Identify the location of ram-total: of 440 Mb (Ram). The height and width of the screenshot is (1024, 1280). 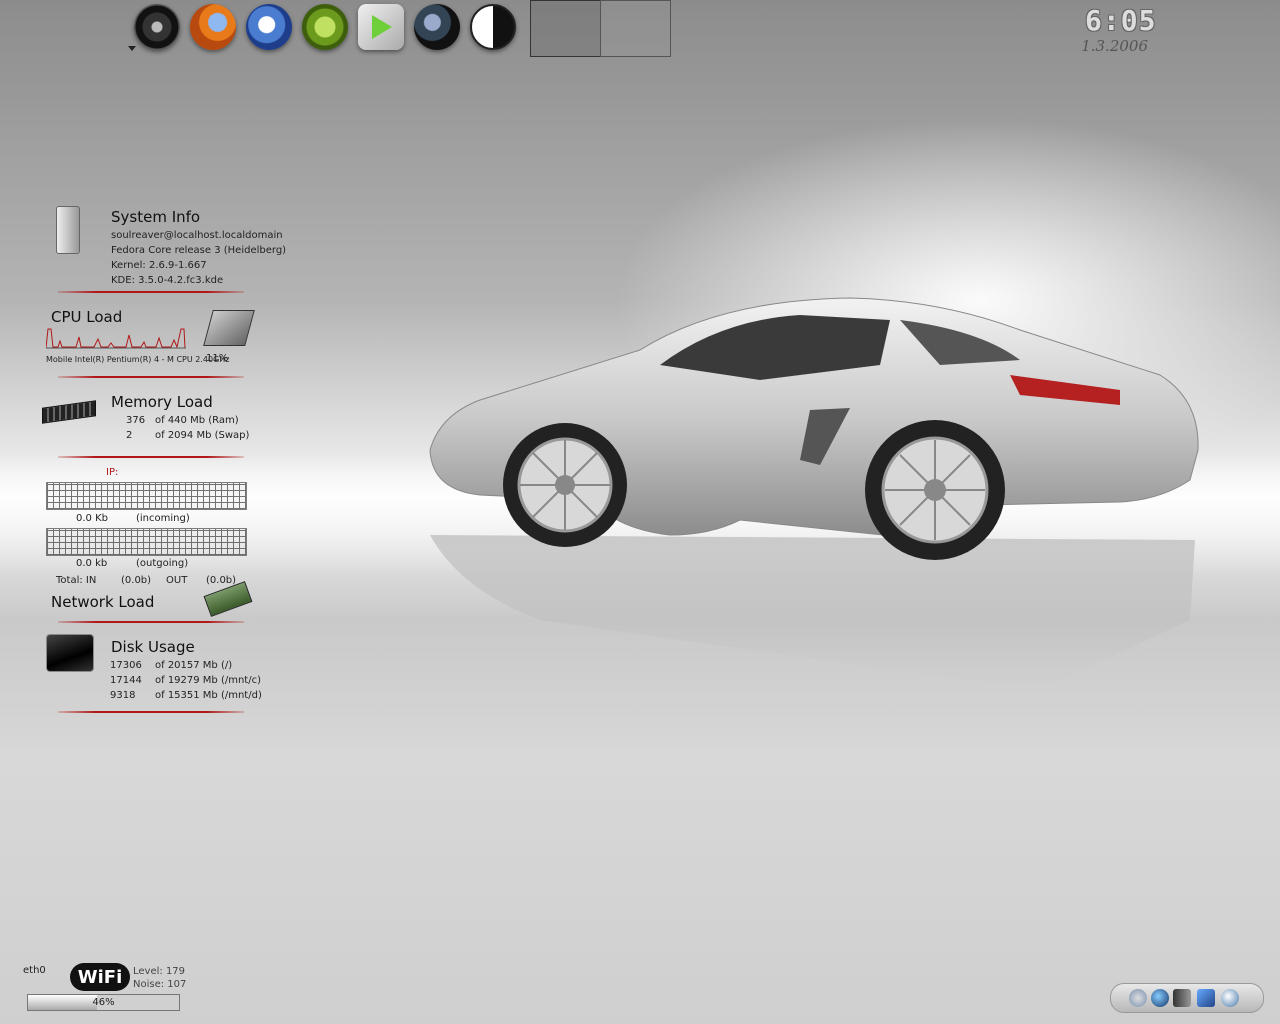
(197, 420).